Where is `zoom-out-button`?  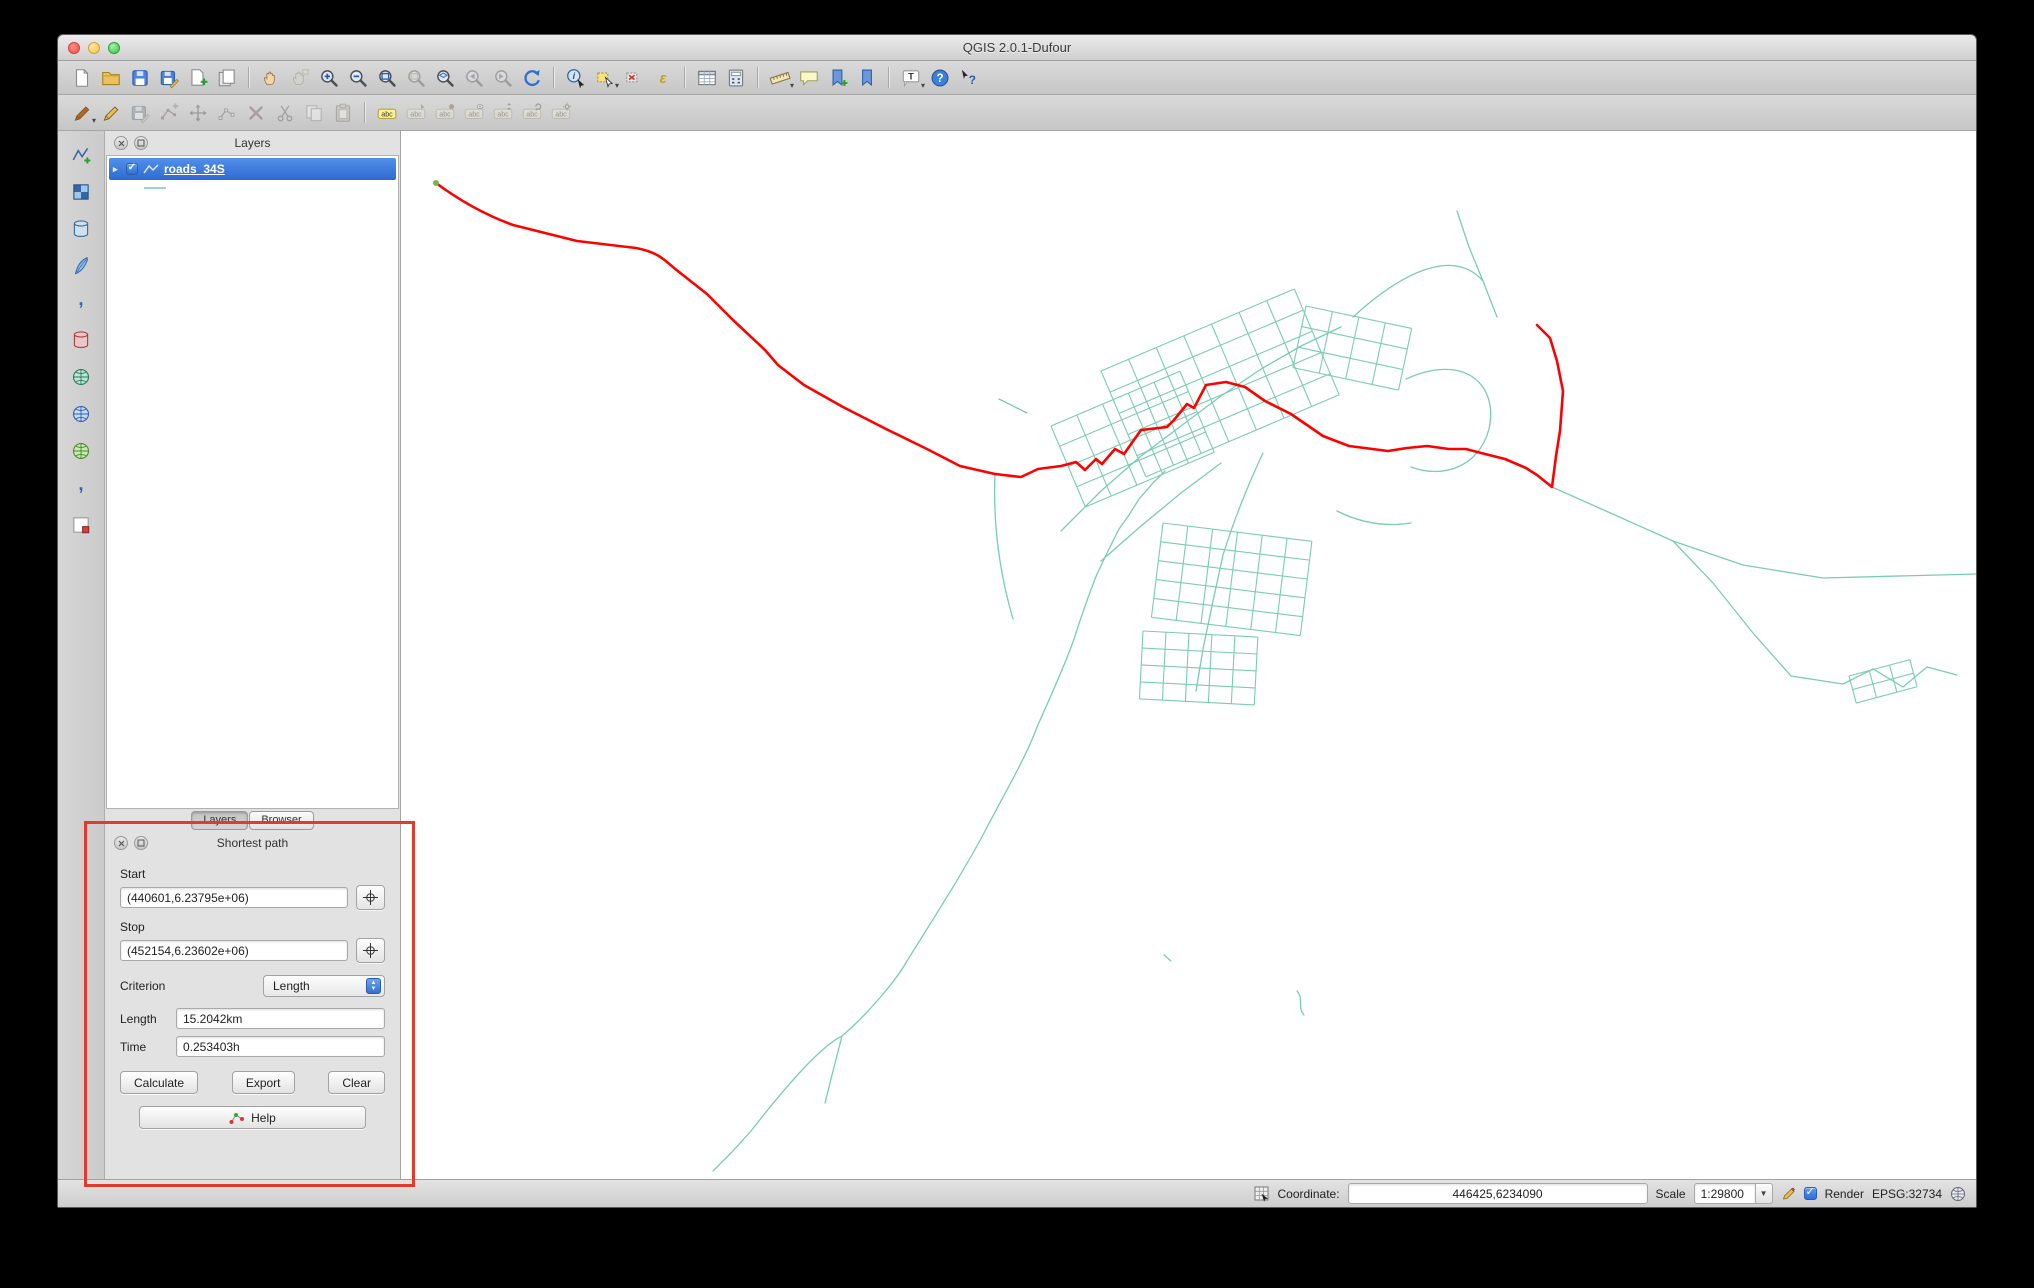
zoom-out-button is located at coordinates (357, 77).